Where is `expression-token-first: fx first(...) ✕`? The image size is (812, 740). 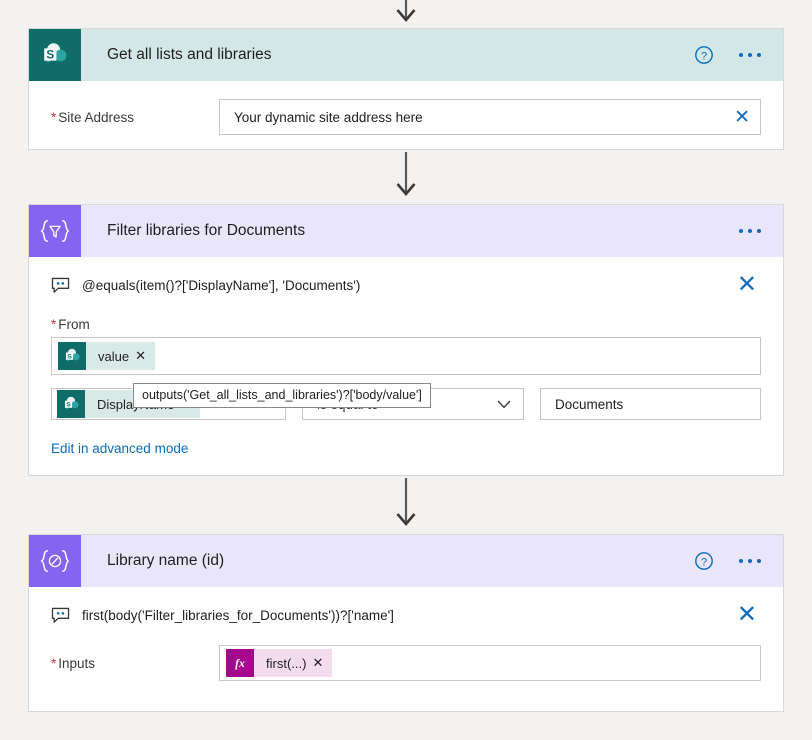 expression-token-first: fx first(...) ✕ is located at coordinates (279, 663).